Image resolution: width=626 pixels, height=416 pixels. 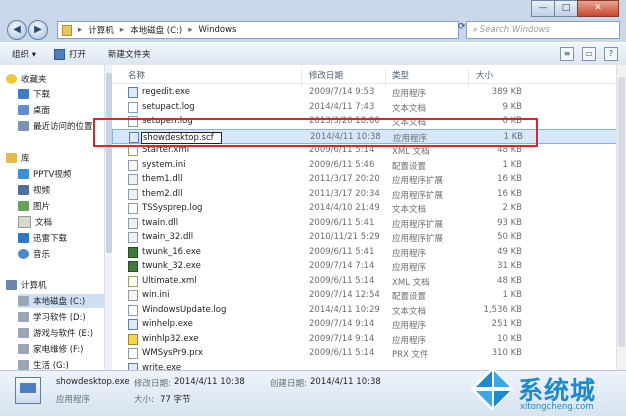 I want to click on file-name: them2.dll, so click(x=162, y=193).